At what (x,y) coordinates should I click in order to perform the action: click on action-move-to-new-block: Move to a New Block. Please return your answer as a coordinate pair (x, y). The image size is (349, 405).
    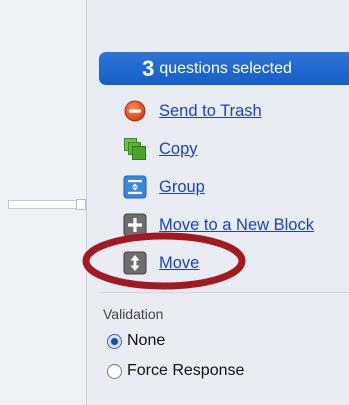
    Looking at the image, I should click on (218, 225).